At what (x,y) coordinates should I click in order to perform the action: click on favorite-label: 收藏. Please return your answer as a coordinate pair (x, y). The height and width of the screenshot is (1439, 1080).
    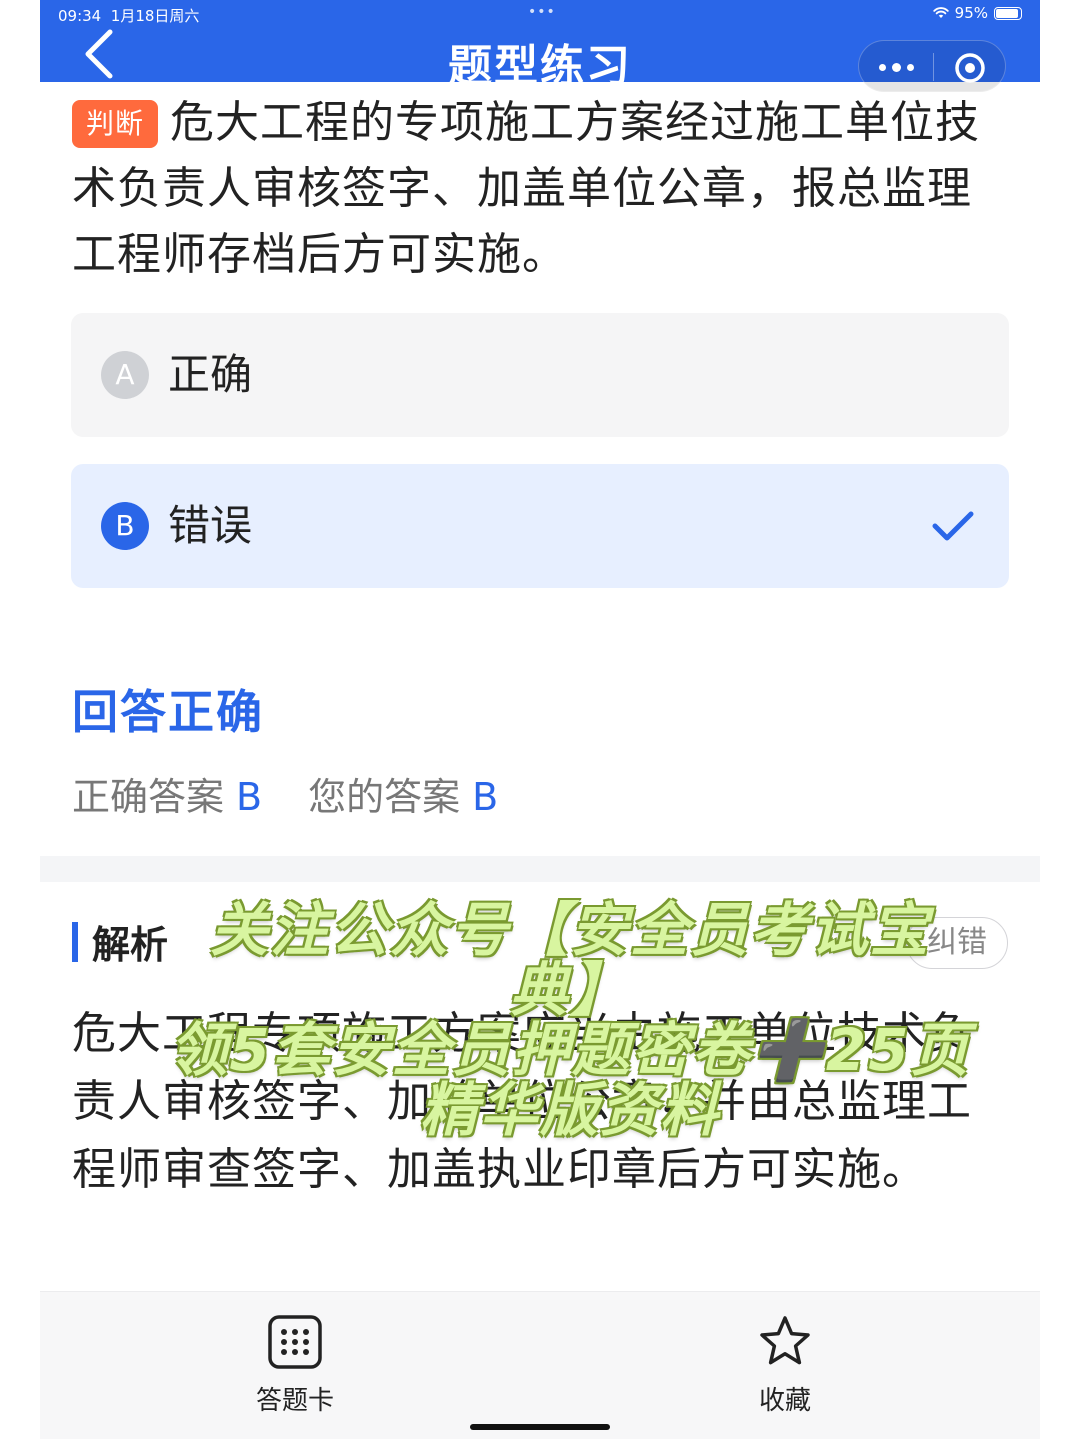
    Looking at the image, I should click on (784, 1401).